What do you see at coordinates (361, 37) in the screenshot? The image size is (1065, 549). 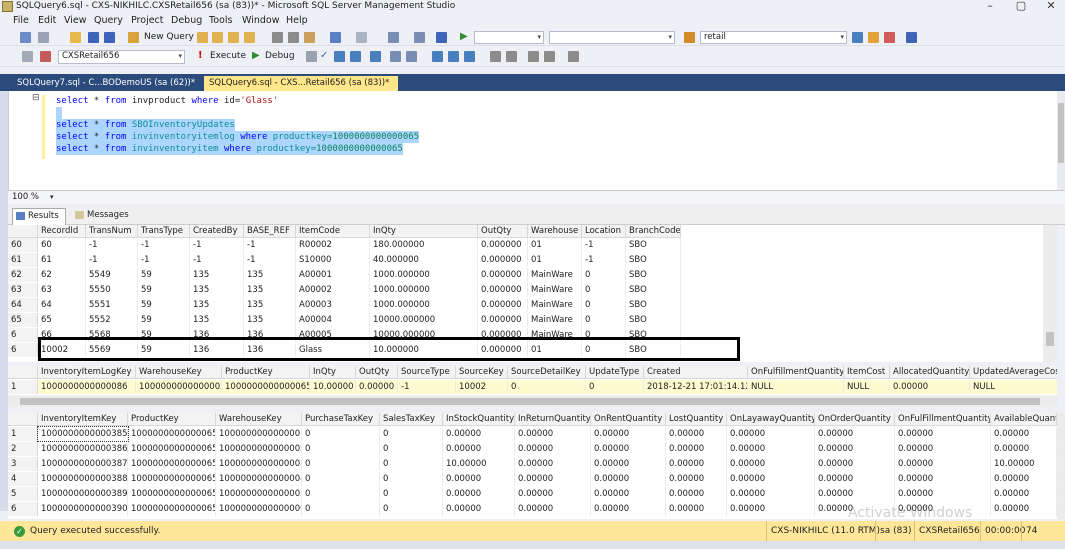 I see `redo-icon` at bounding box center [361, 37].